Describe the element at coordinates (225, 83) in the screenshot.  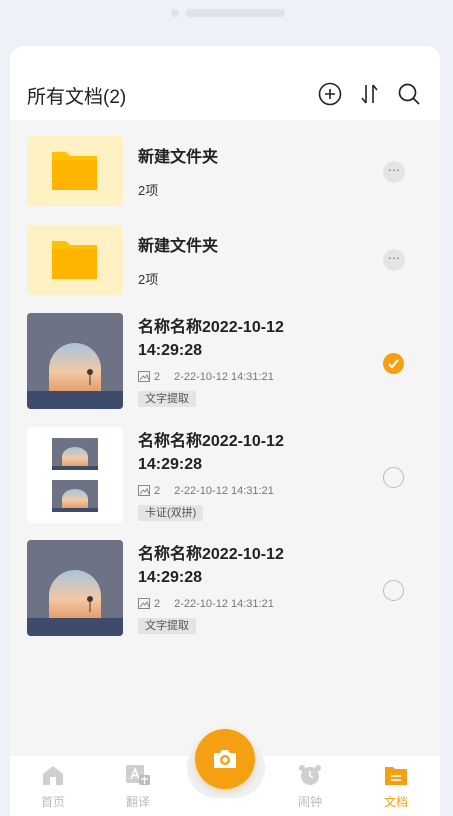
I see `card-header: 所有文档(2)` at that location.